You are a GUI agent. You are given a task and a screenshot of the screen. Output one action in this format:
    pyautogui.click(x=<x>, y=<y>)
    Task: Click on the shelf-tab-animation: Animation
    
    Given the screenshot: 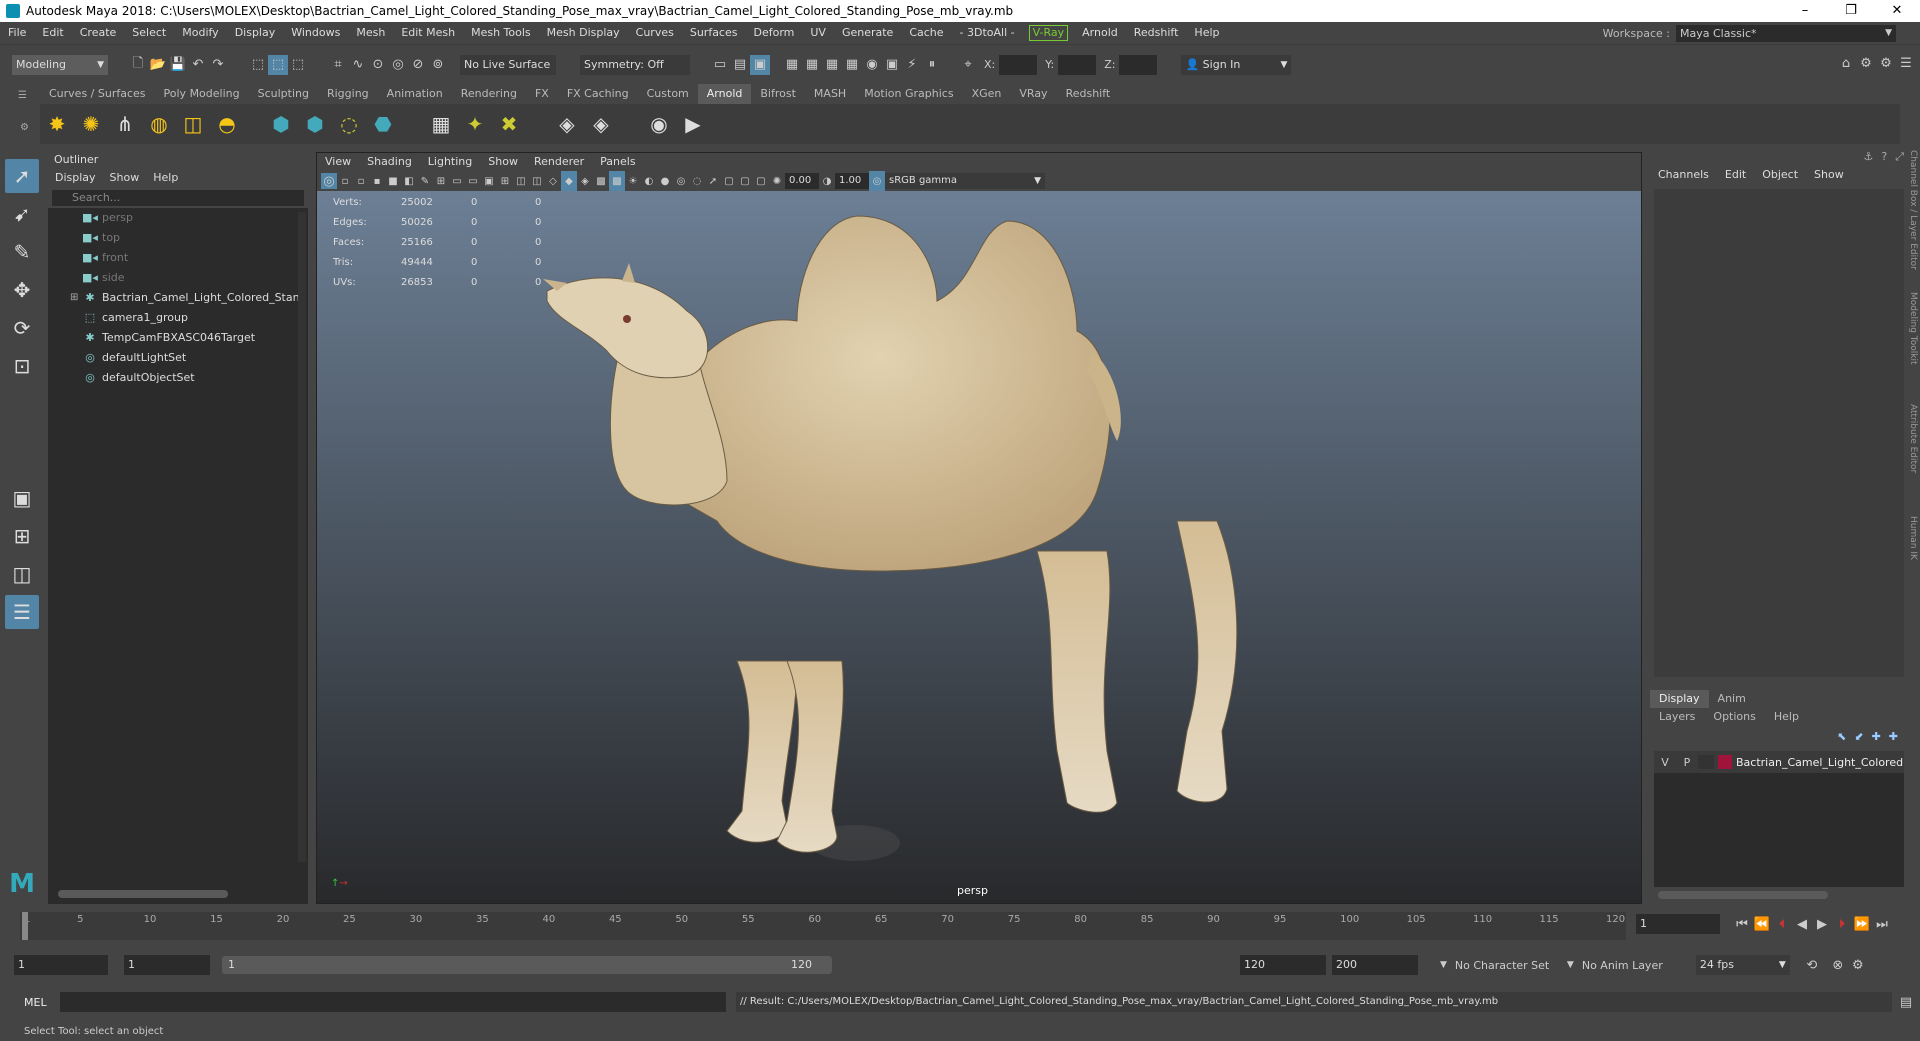 What is the action you would take?
    pyautogui.click(x=415, y=94)
    